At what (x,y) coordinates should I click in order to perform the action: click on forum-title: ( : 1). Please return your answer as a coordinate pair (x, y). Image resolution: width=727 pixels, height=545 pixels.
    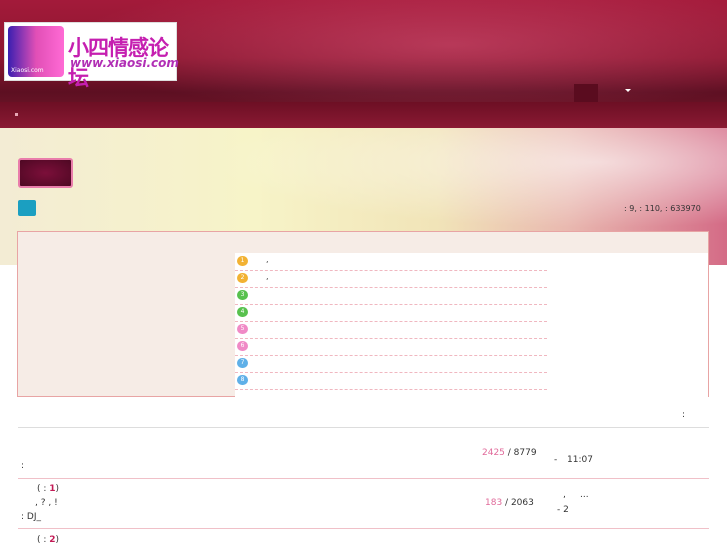
    Looking at the image, I should click on (48, 489).